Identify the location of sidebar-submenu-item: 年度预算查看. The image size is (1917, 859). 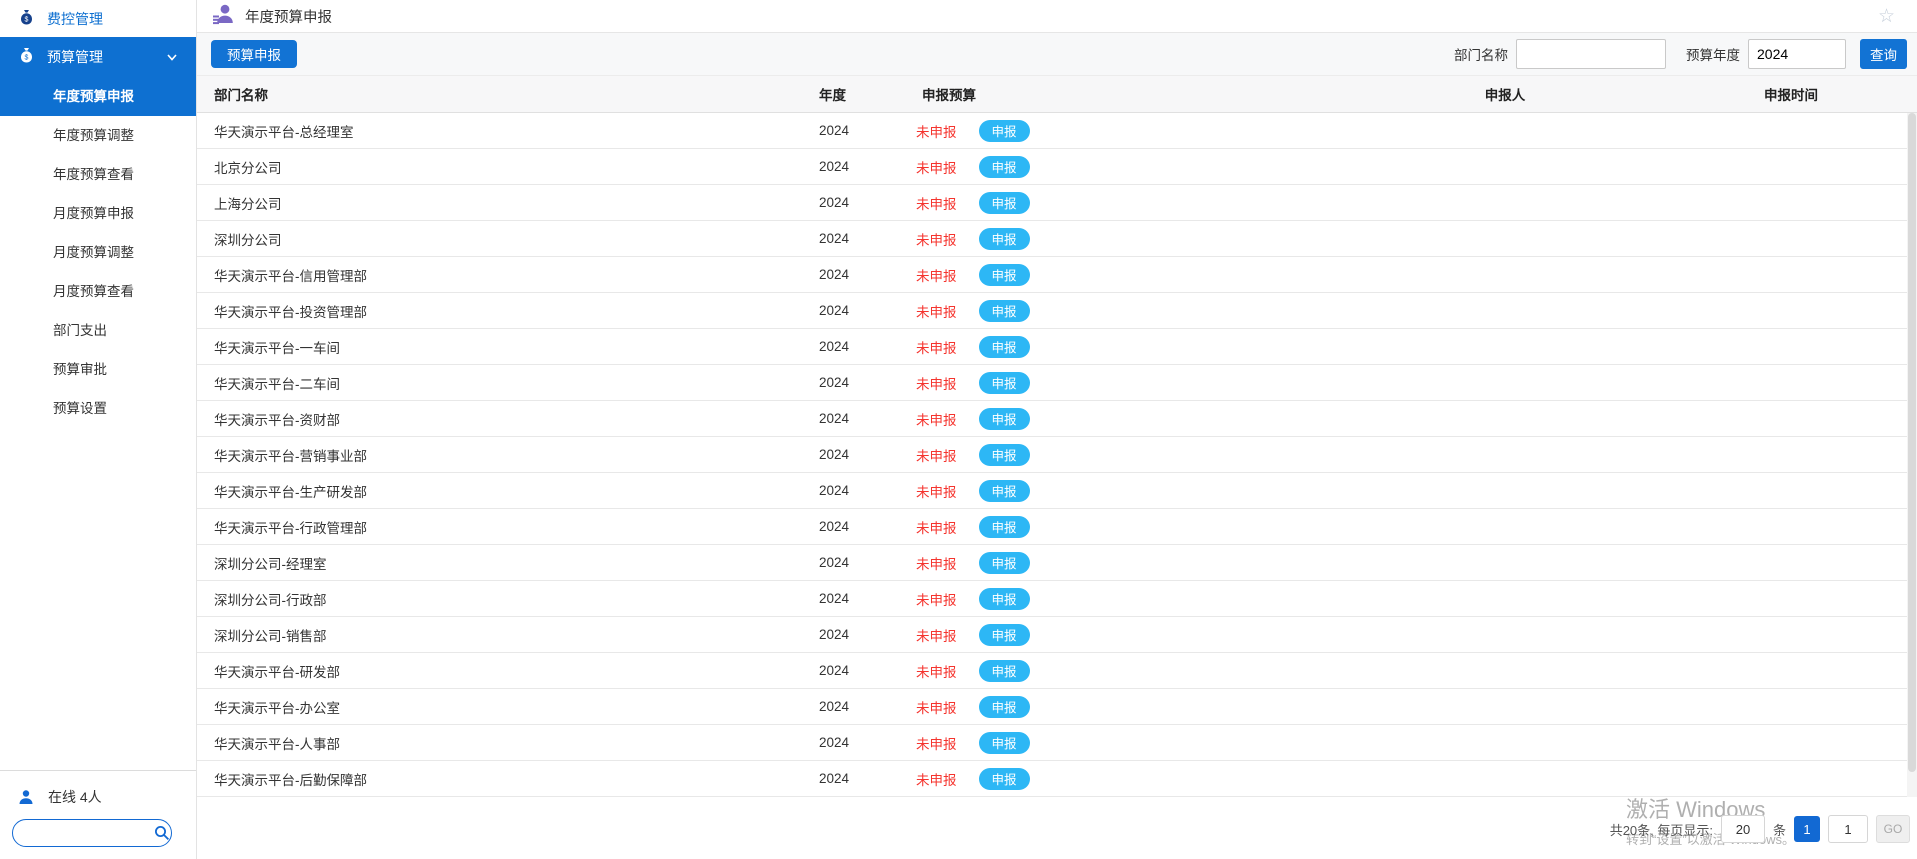
(98, 174).